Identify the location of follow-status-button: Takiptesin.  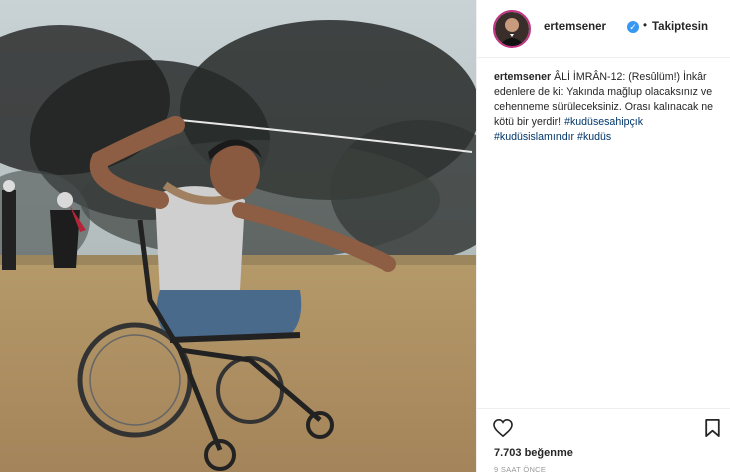
(680, 27).